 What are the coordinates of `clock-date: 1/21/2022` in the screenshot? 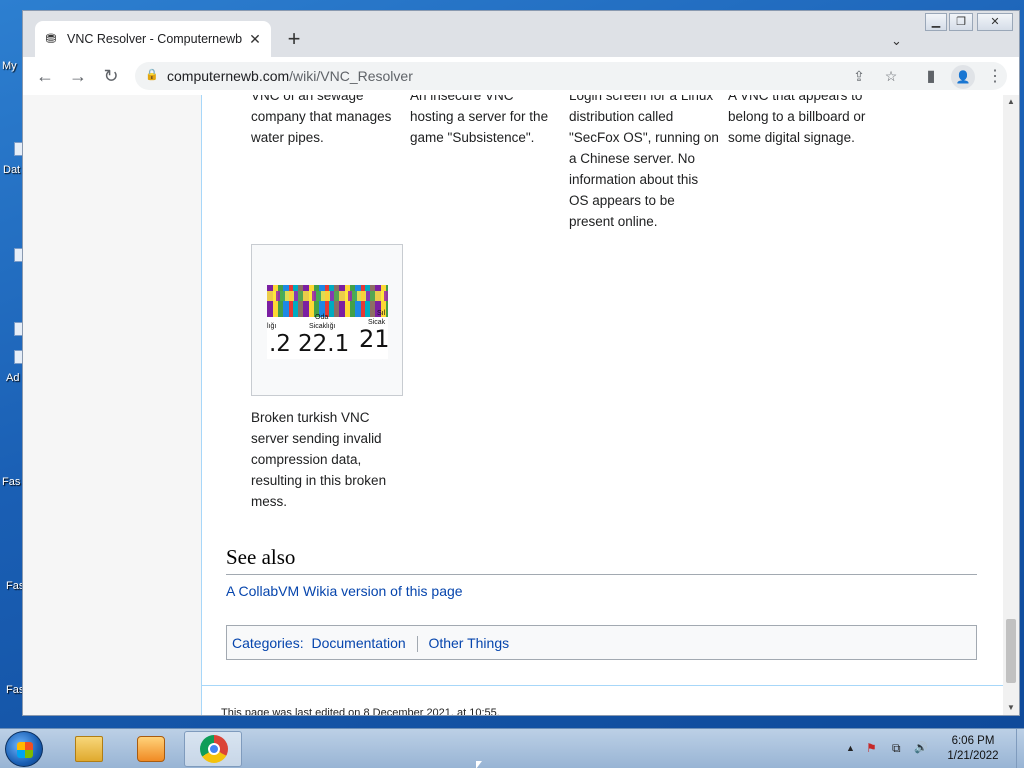 It's located at (973, 756).